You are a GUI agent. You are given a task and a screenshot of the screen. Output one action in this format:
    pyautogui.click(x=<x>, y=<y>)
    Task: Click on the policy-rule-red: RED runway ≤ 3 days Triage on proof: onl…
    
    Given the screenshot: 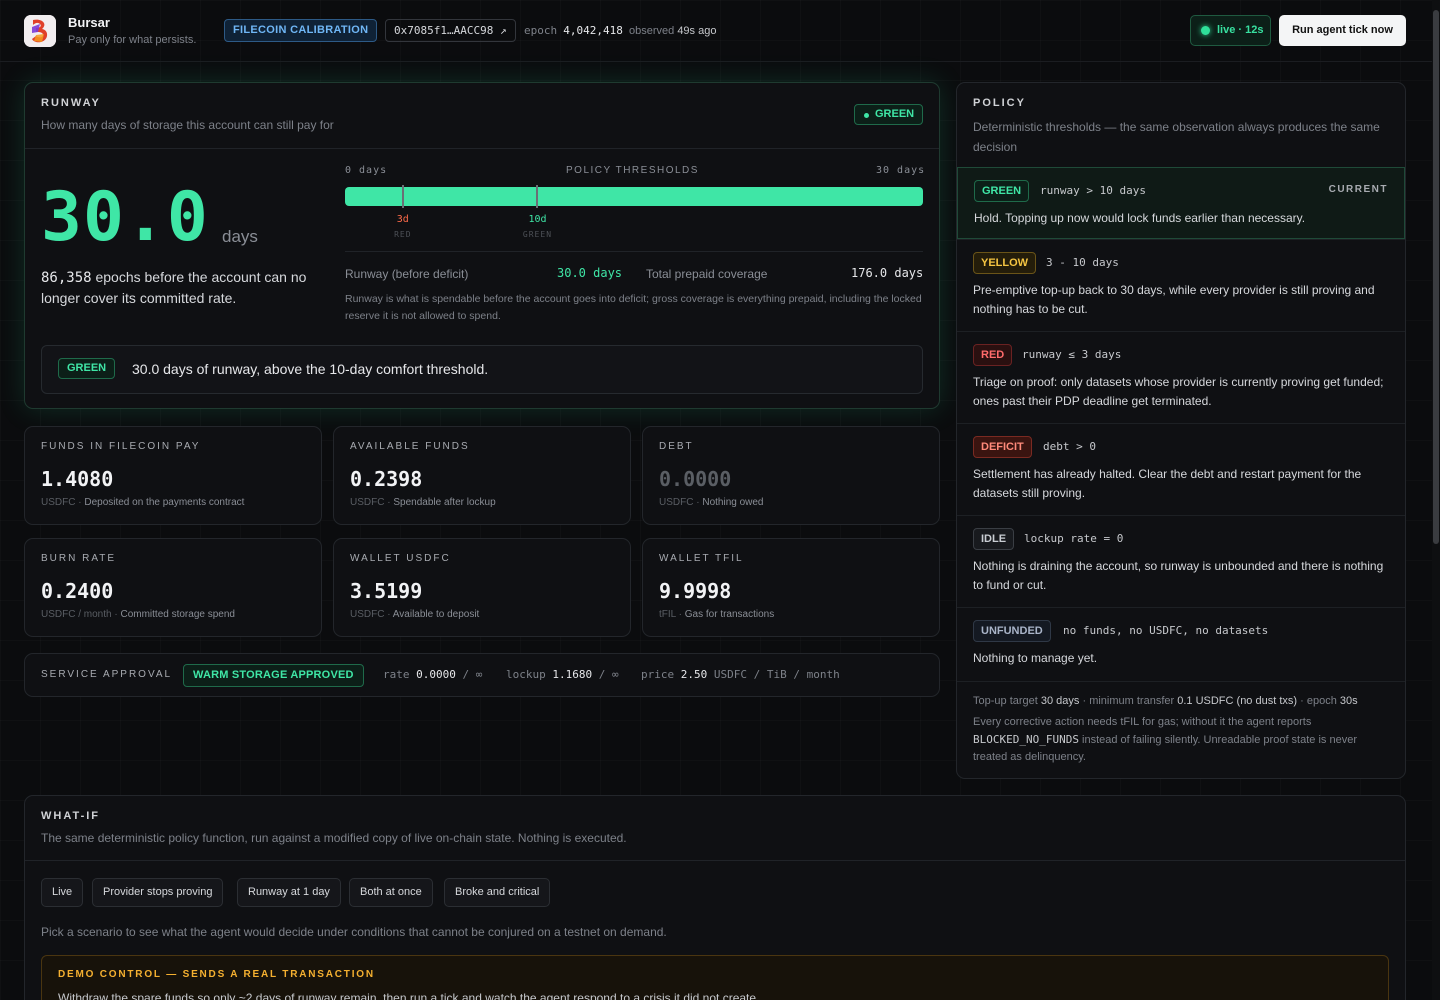 What is the action you would take?
    pyautogui.click(x=1181, y=377)
    